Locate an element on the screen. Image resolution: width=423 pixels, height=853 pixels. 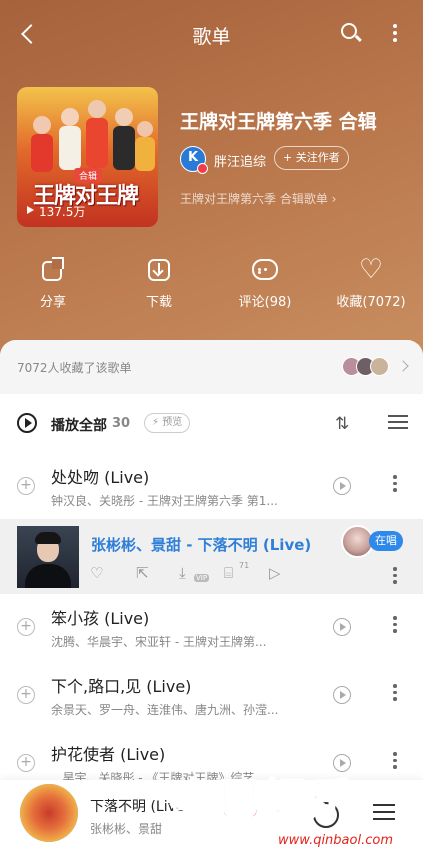
watermark-logo: 秦巴娱乐 www.qinbaol.com is located at coordinates (295, 806).